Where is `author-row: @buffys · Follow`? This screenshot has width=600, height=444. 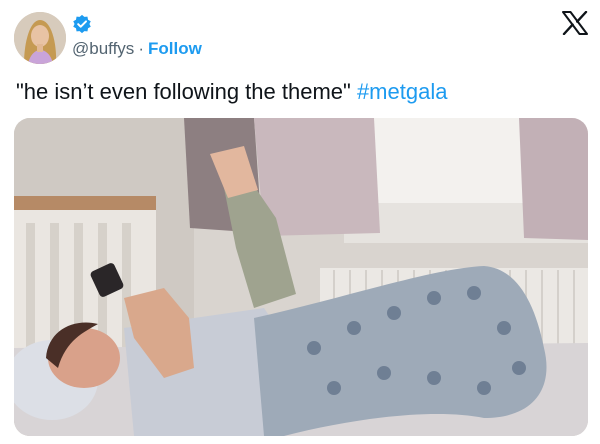
author-row: @buffys · Follow is located at coordinates (137, 49).